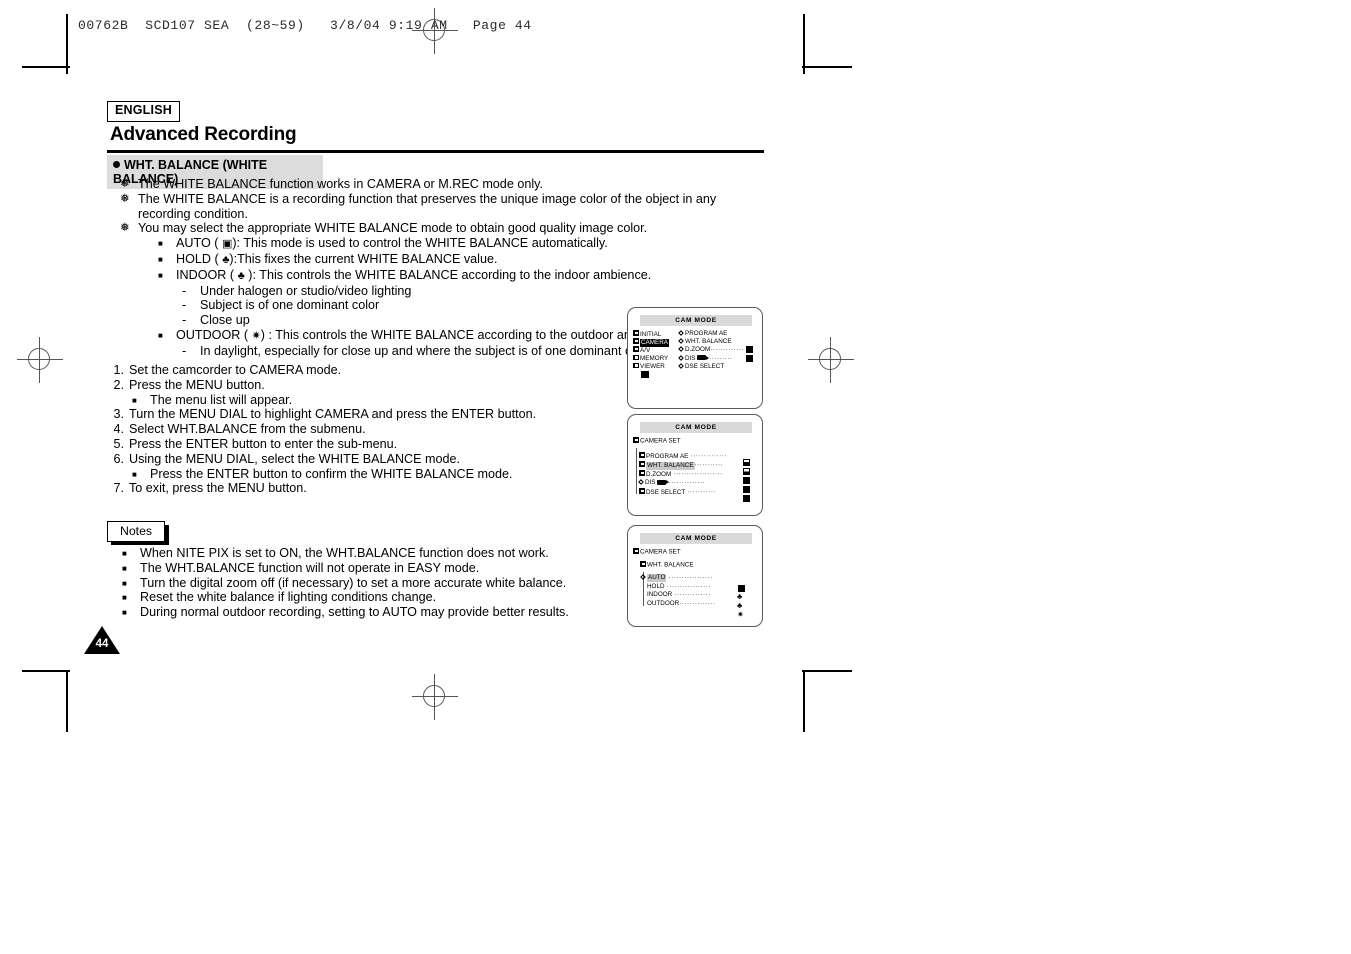 The image size is (1351, 954). Describe the element at coordinates (696, 538) in the screenshot. I see `lcd-title-3: CAM MODE` at that location.